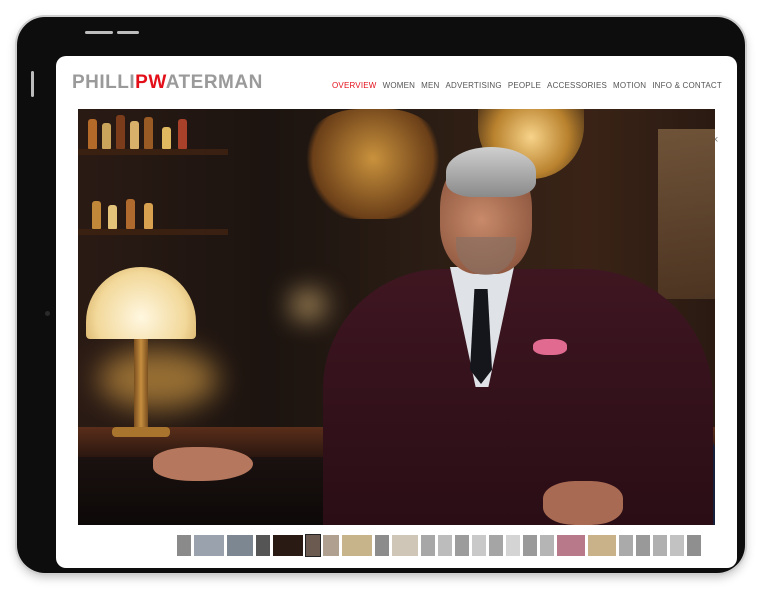 Image resolution: width=765 pixels, height=589 pixels. I want to click on nav-women: WOMEN, so click(399, 85).